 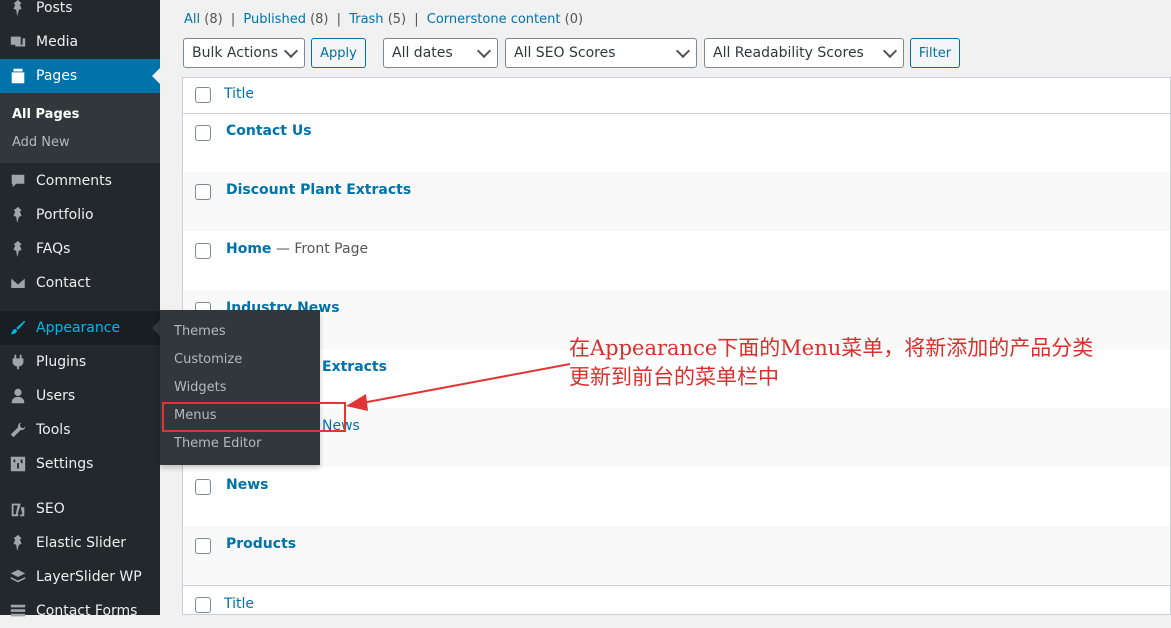 I want to click on annotation-line-1: 在Appearance下面的Menu菜单，将新添加的产品分类, so click(x=831, y=348).